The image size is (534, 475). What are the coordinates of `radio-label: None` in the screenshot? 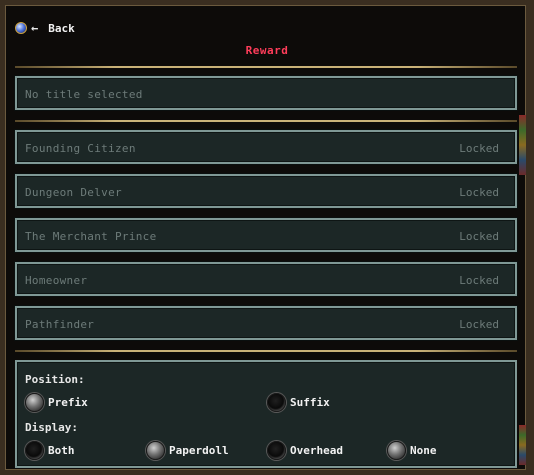 It's located at (423, 450).